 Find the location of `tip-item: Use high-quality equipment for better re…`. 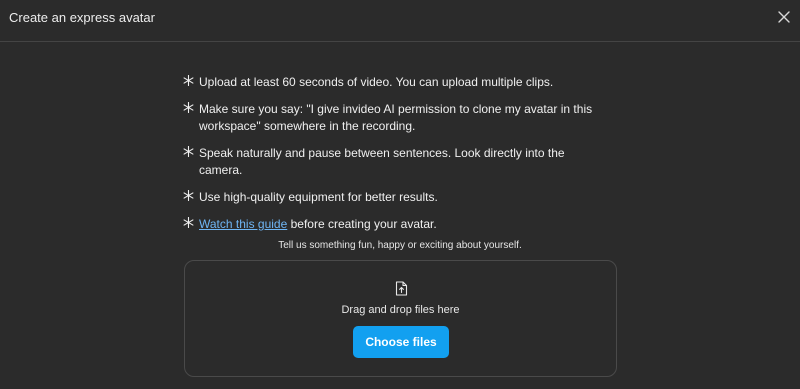

tip-item: Use high-quality equipment for better re… is located at coordinates (393, 197).